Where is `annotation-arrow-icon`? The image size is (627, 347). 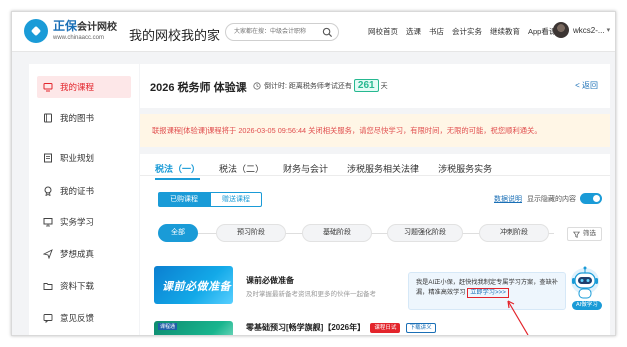
annotation-arrow-icon is located at coordinates (518, 317).